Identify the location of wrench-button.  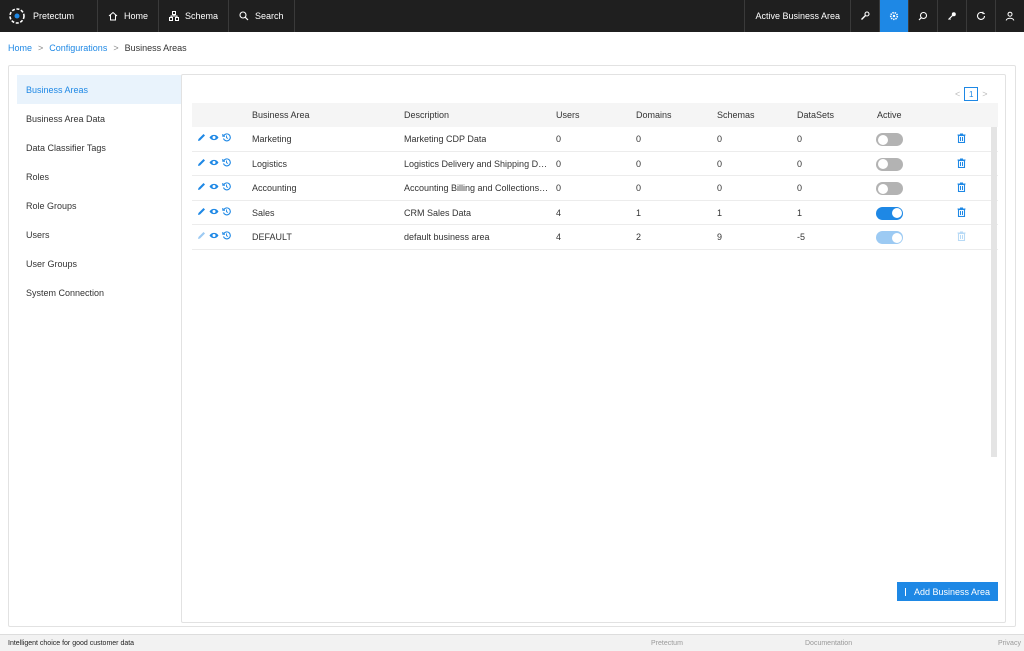
(864, 16).